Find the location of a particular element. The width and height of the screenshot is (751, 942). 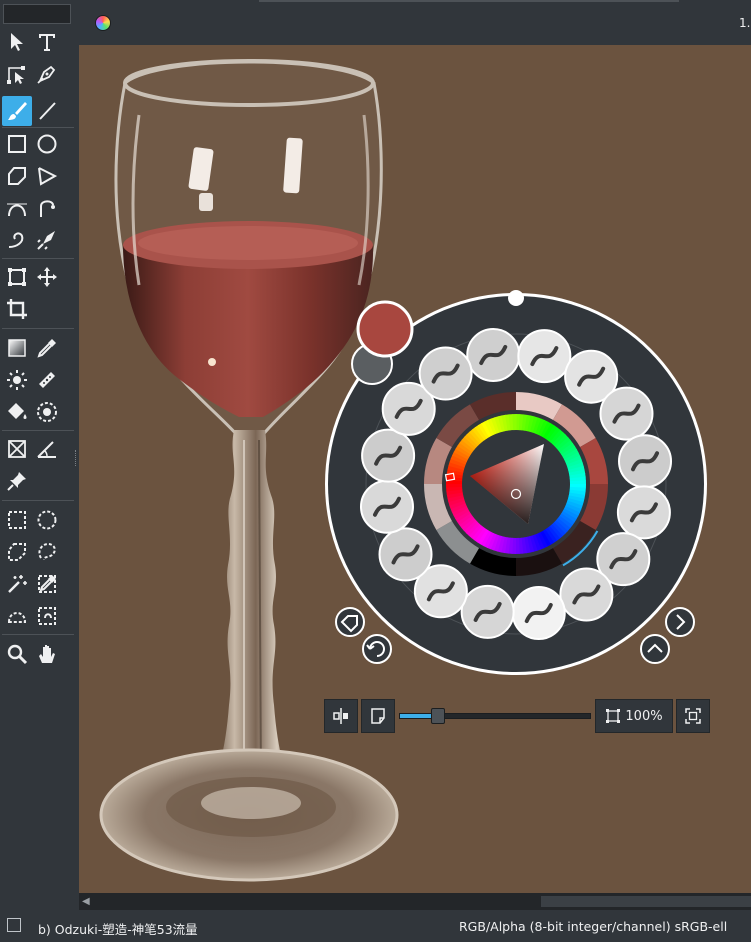

drag-handle-icon is located at coordinates (516, 298).